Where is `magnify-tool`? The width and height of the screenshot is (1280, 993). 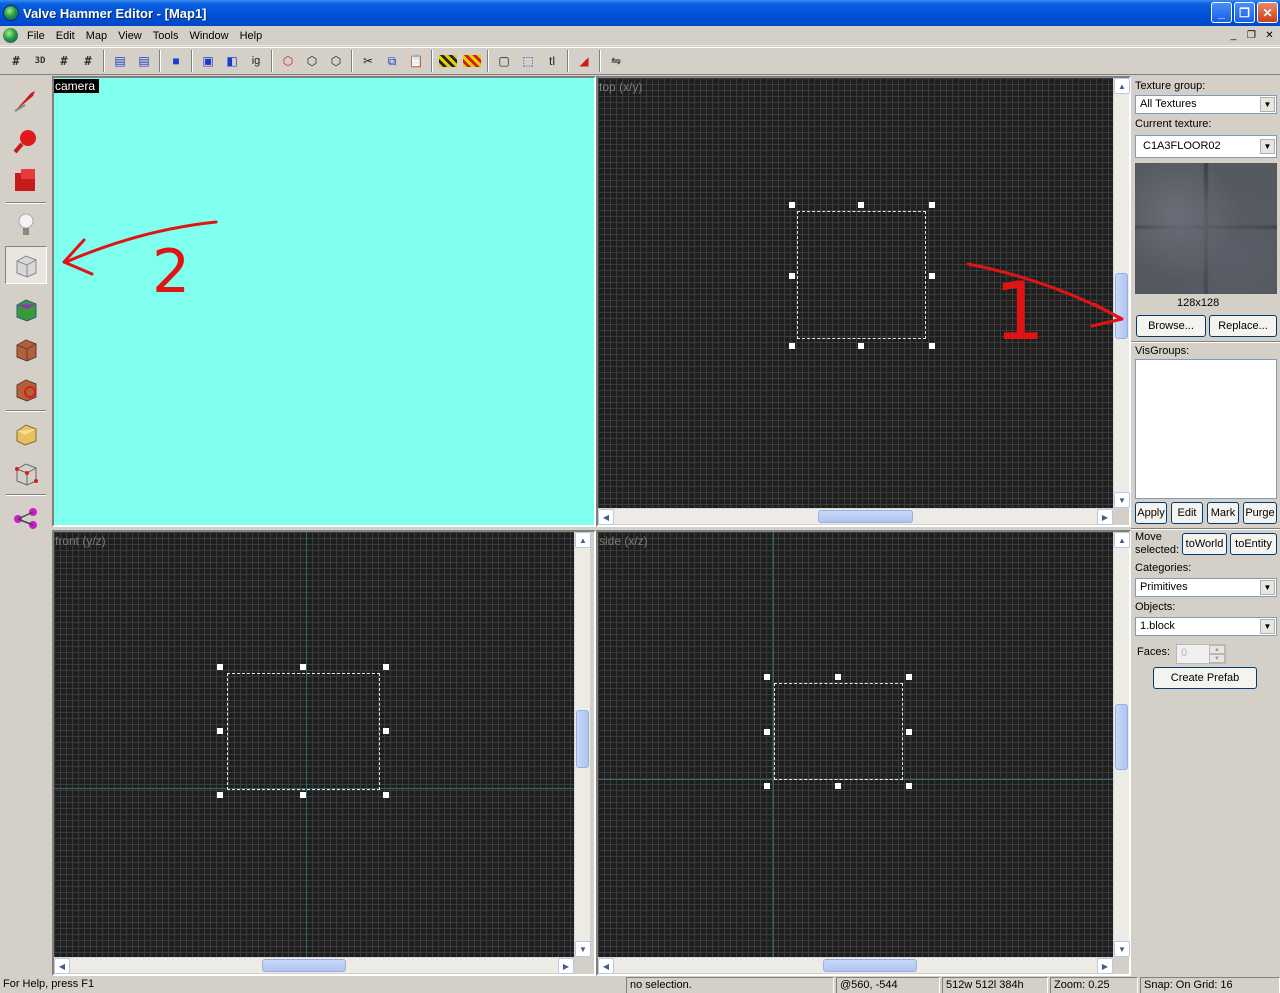 magnify-tool is located at coordinates (26, 141).